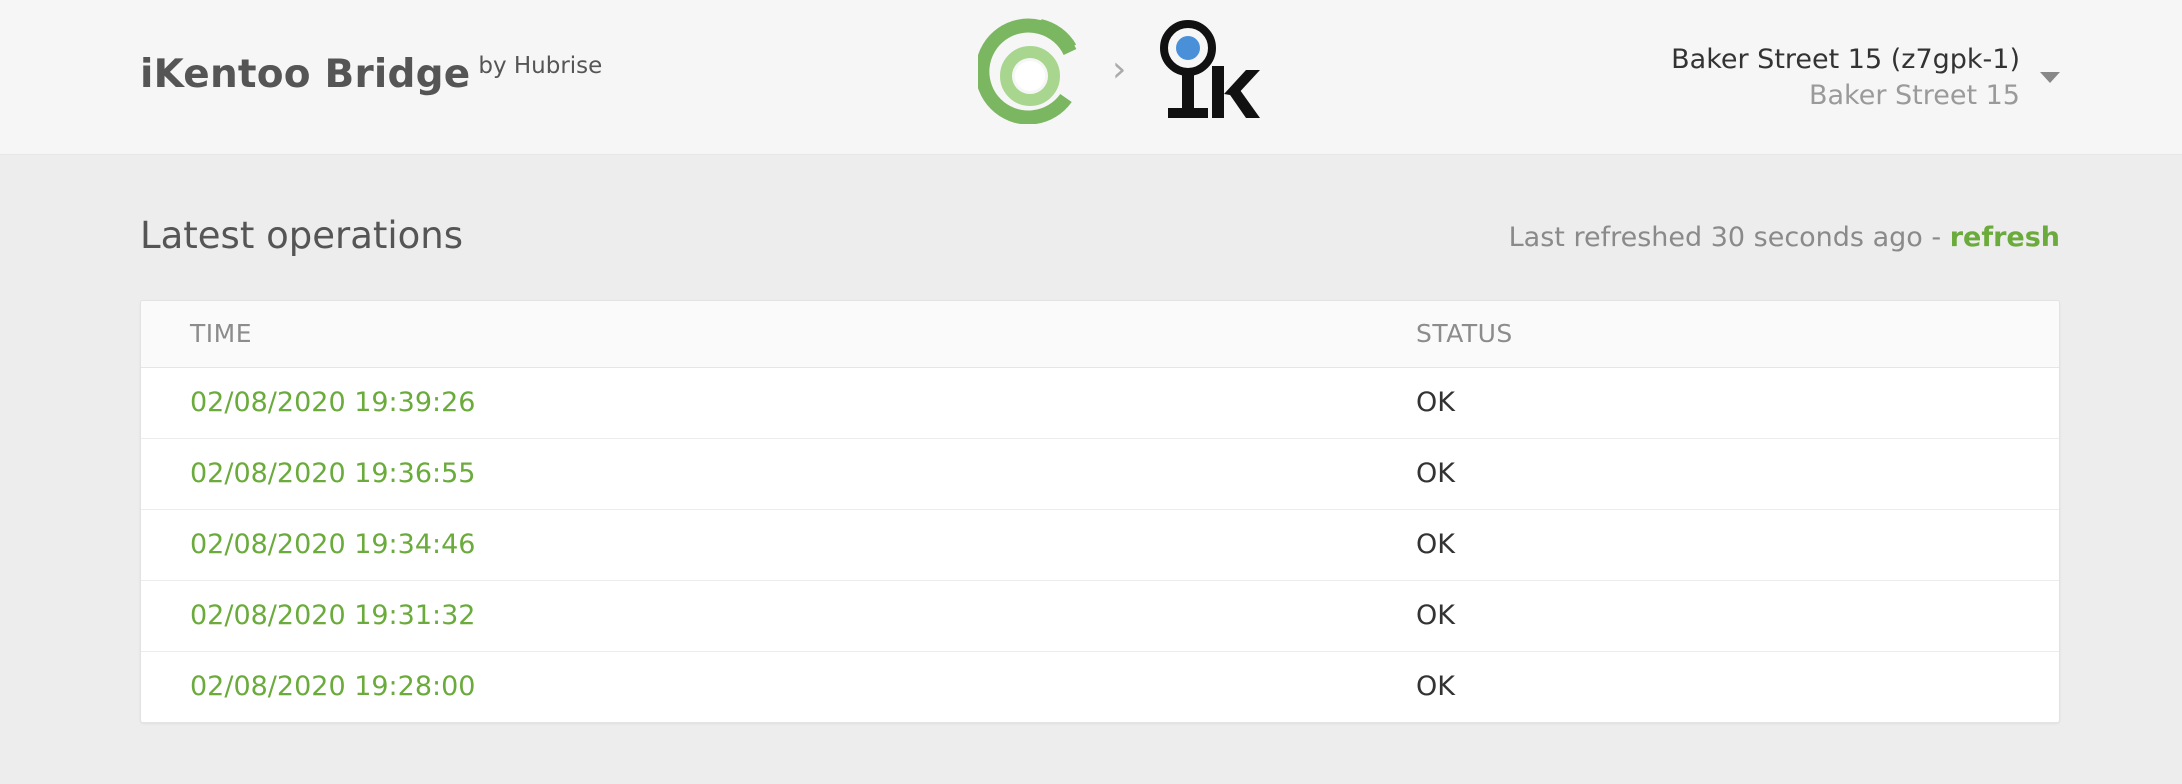  Describe the element at coordinates (540, 66) in the screenshot. I see `brand-byline: by Hubrise` at that location.